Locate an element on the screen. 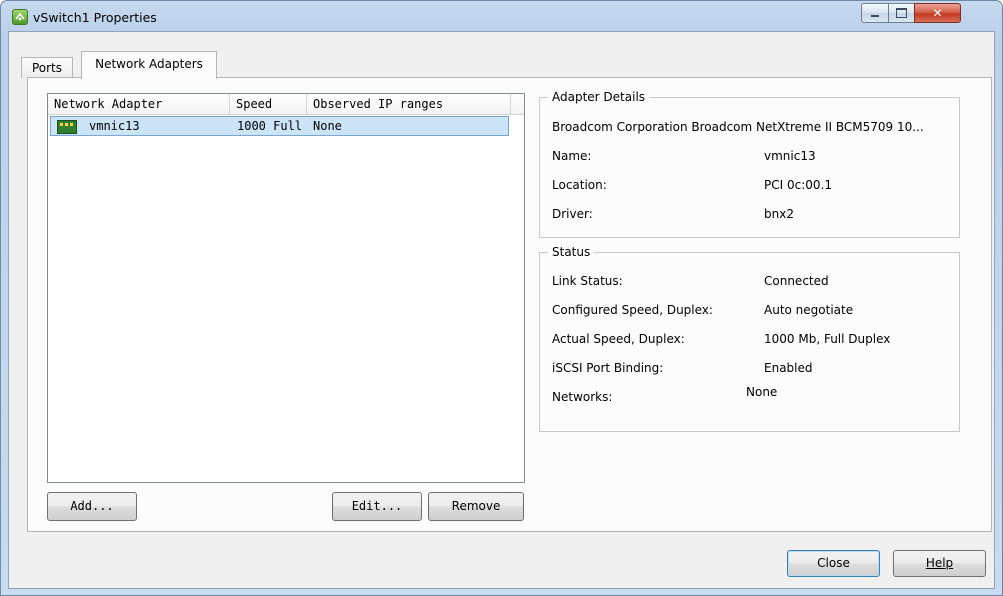  maximize-button is located at coordinates (901, 13).